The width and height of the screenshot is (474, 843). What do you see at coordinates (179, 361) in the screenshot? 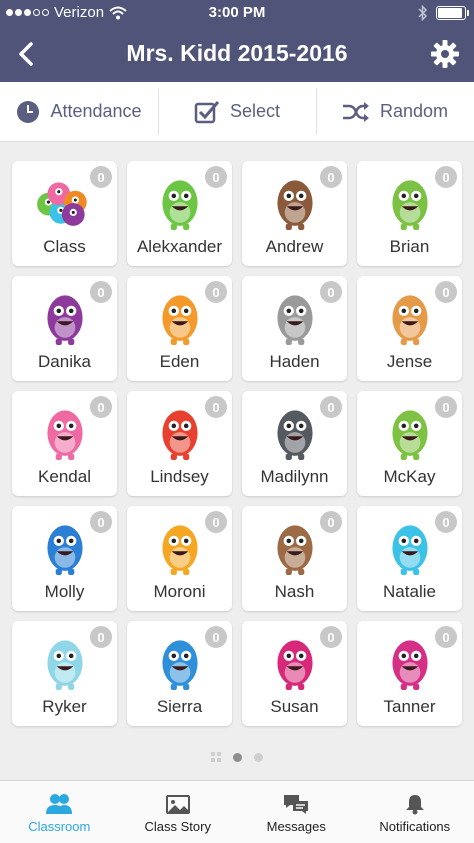
I see `student-name: Eden` at bounding box center [179, 361].